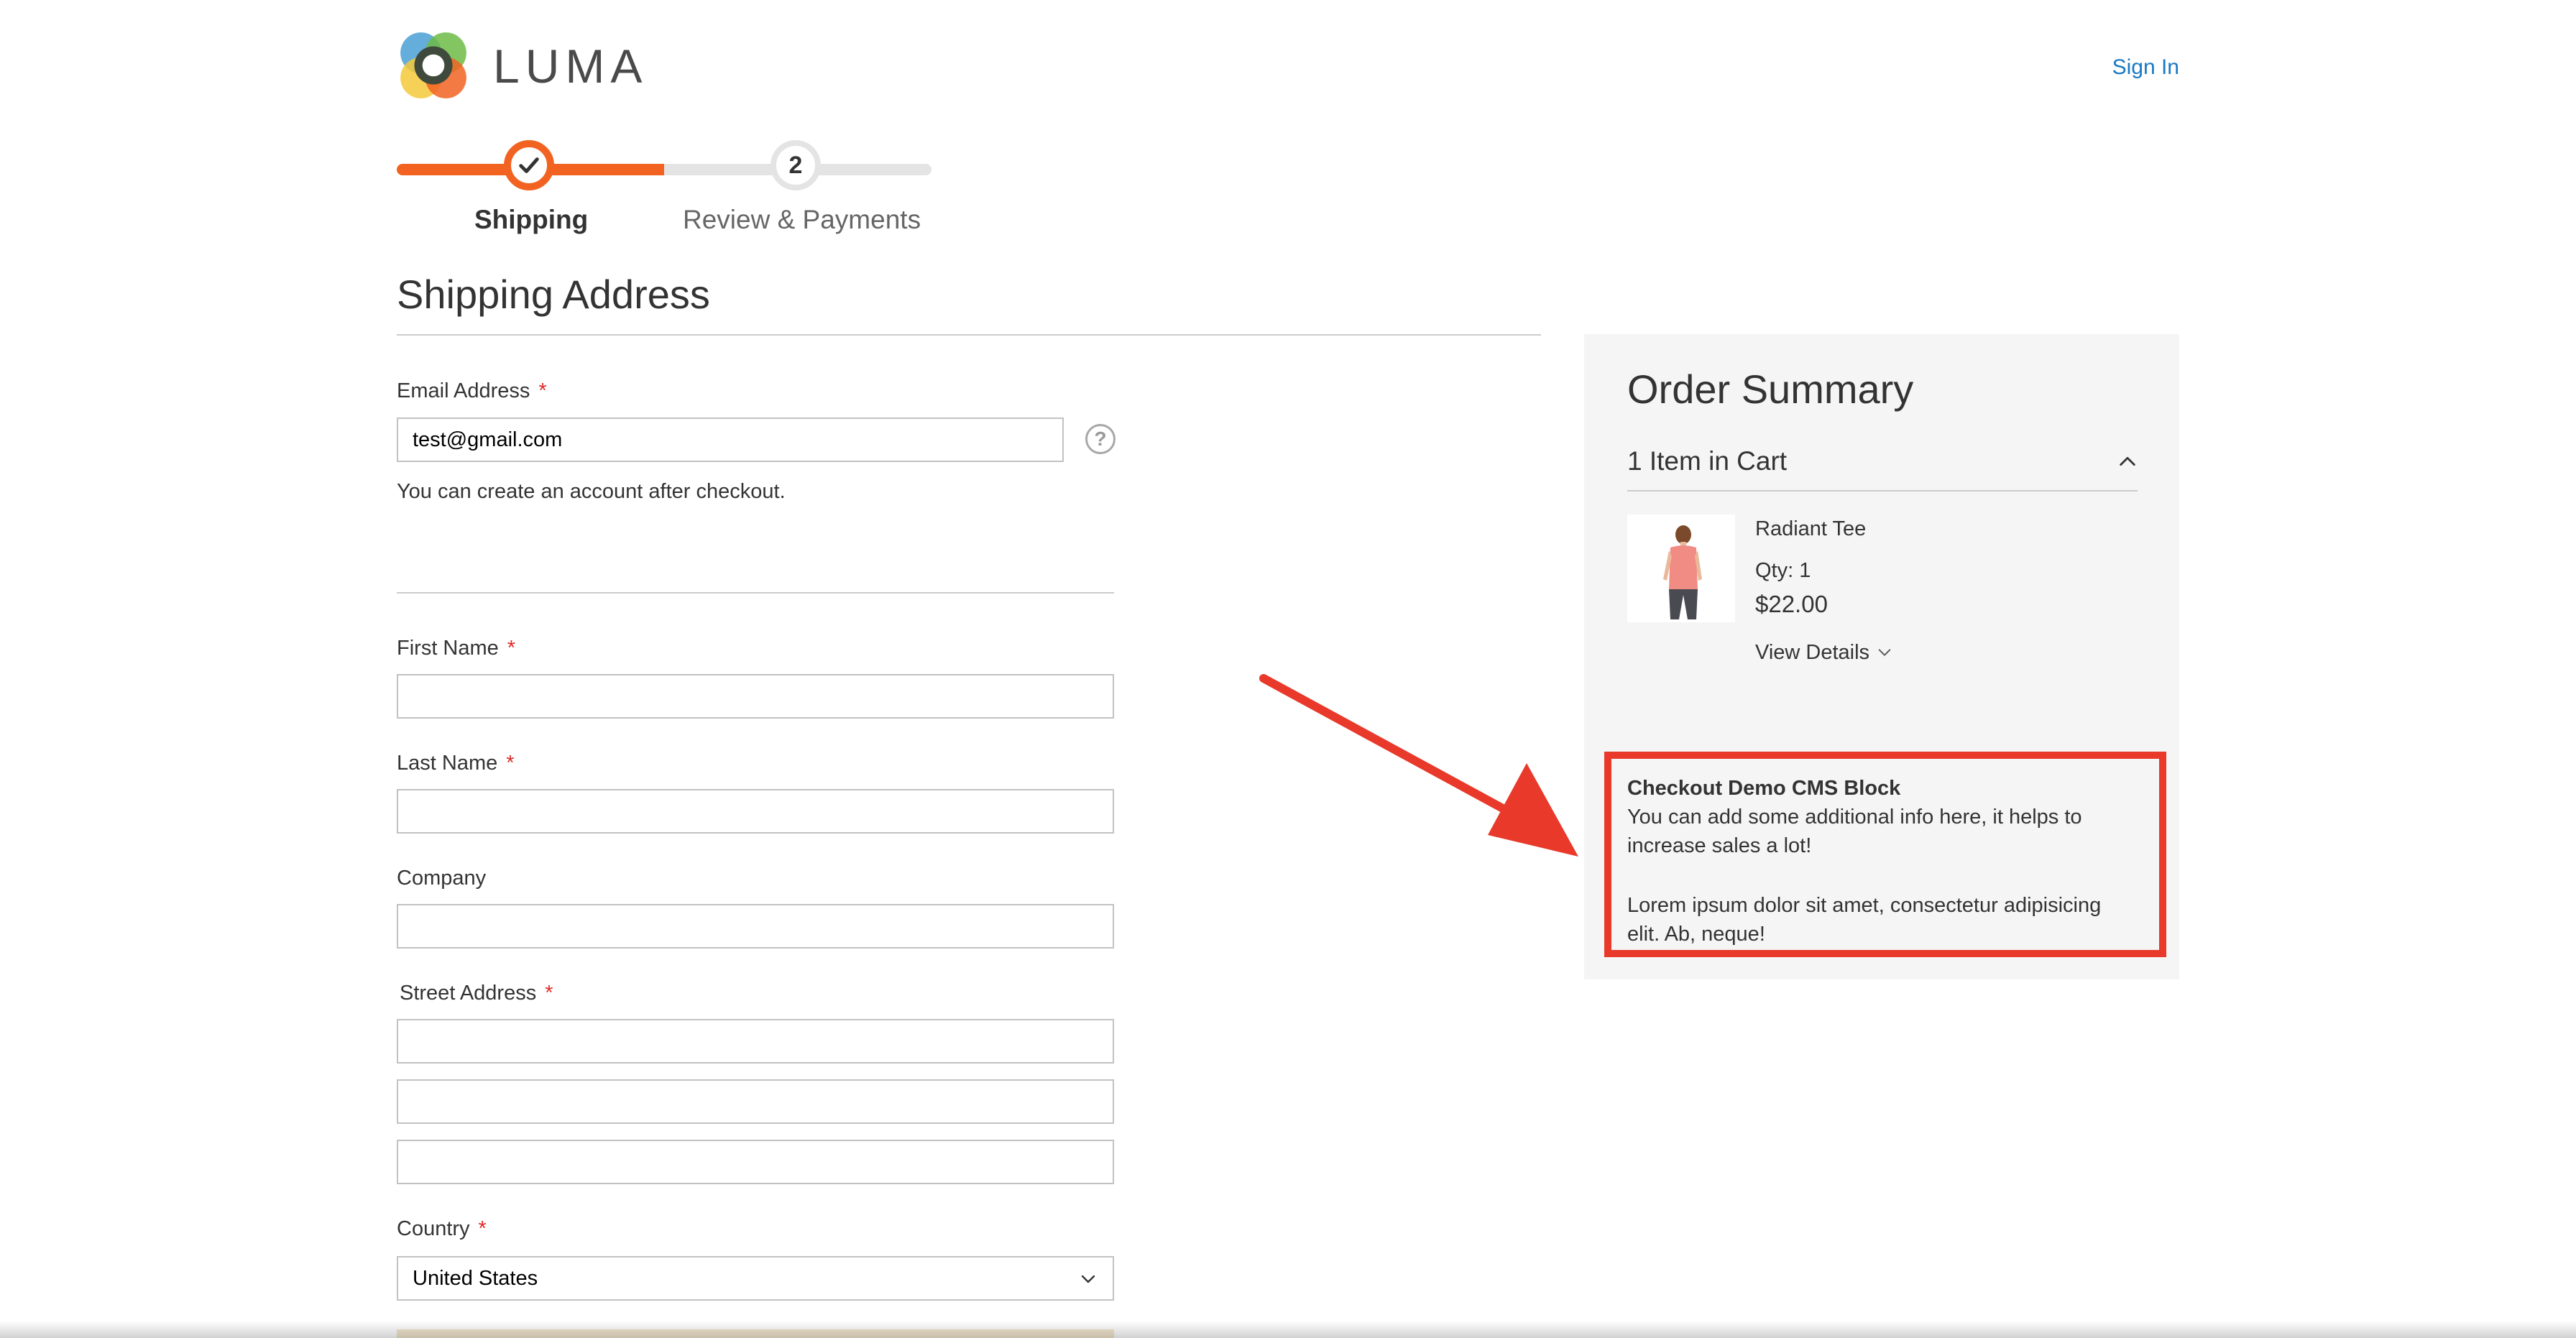 Image resolution: width=2576 pixels, height=1338 pixels. I want to click on last-name-label: Last Name *, so click(456, 763).